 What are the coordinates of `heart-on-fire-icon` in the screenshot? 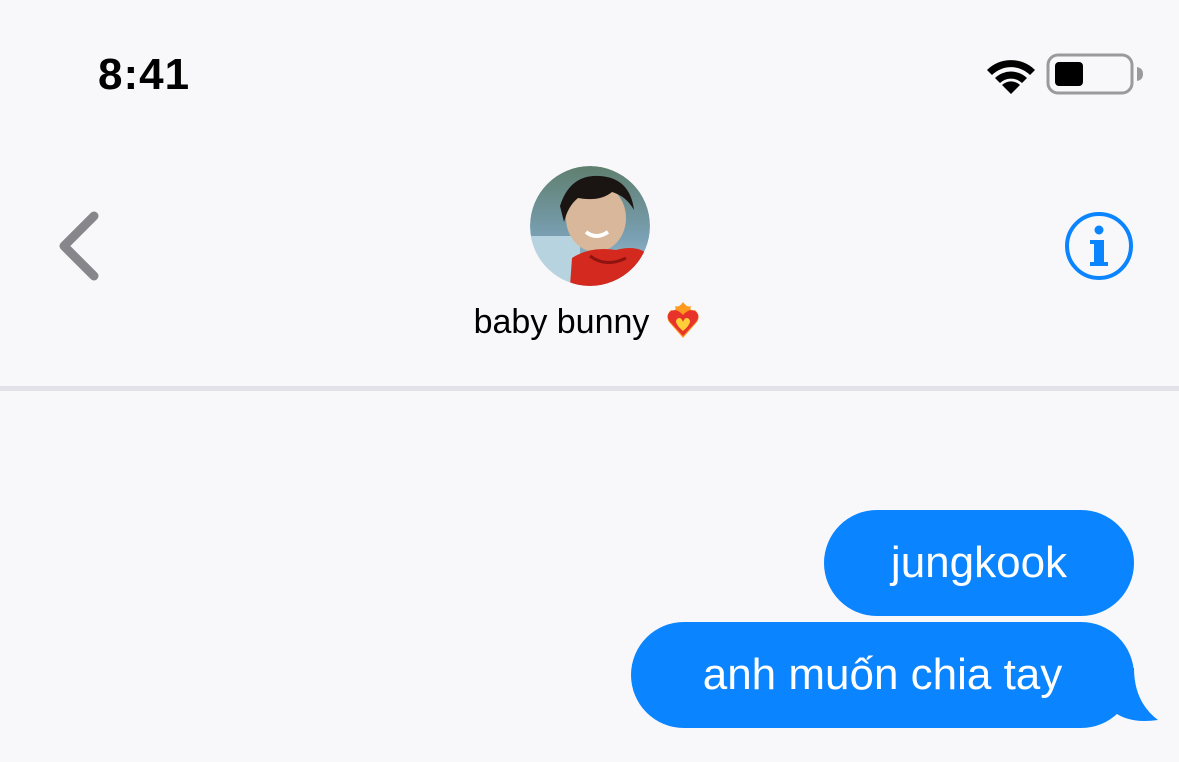 It's located at (683, 320).